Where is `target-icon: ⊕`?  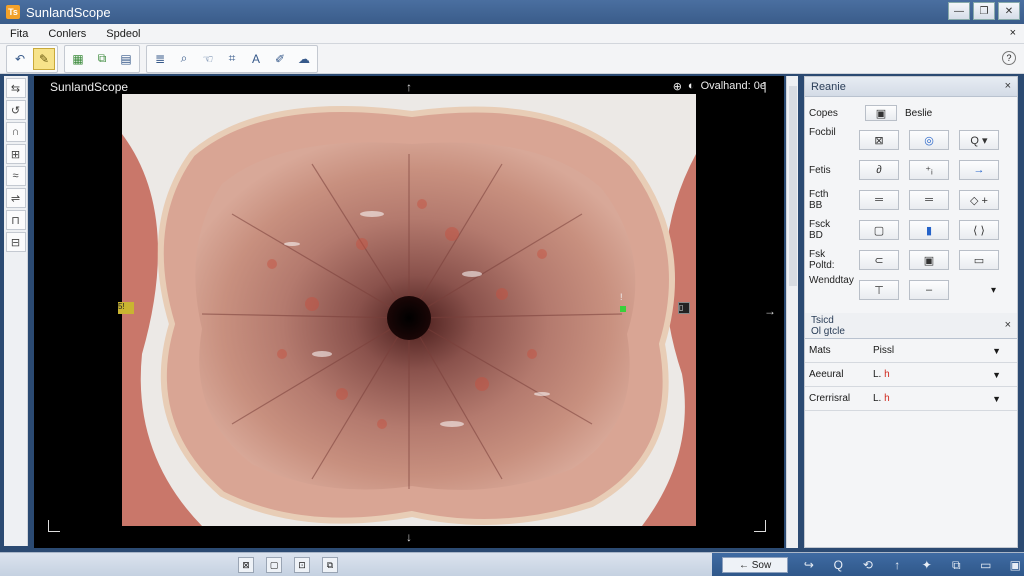 target-icon: ⊕ is located at coordinates (677, 86).